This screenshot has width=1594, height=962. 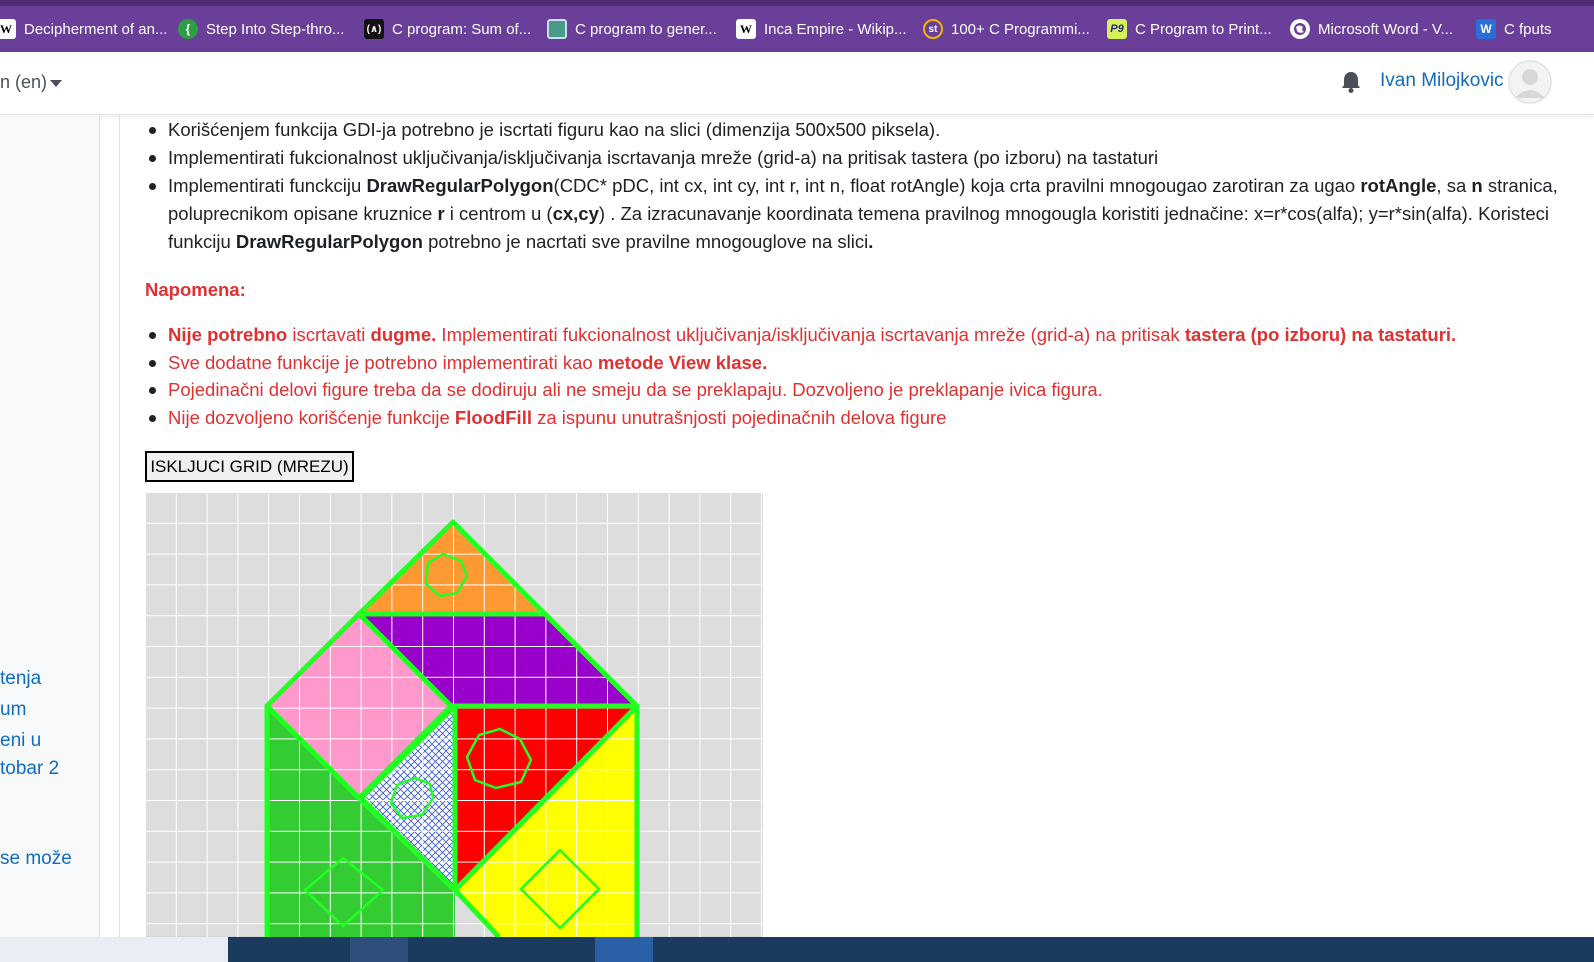 I want to click on page-icon, so click(x=557, y=29).